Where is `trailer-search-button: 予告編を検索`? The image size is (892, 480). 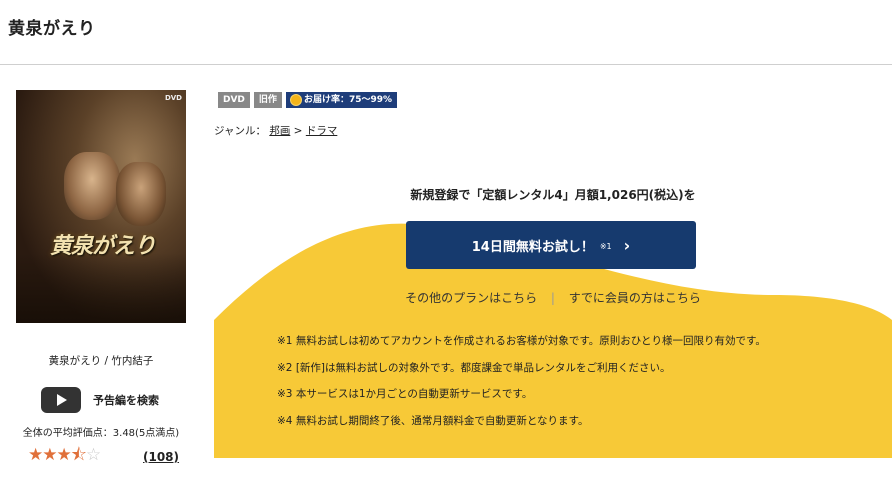 trailer-search-button: 予告編を検索 is located at coordinates (100, 400).